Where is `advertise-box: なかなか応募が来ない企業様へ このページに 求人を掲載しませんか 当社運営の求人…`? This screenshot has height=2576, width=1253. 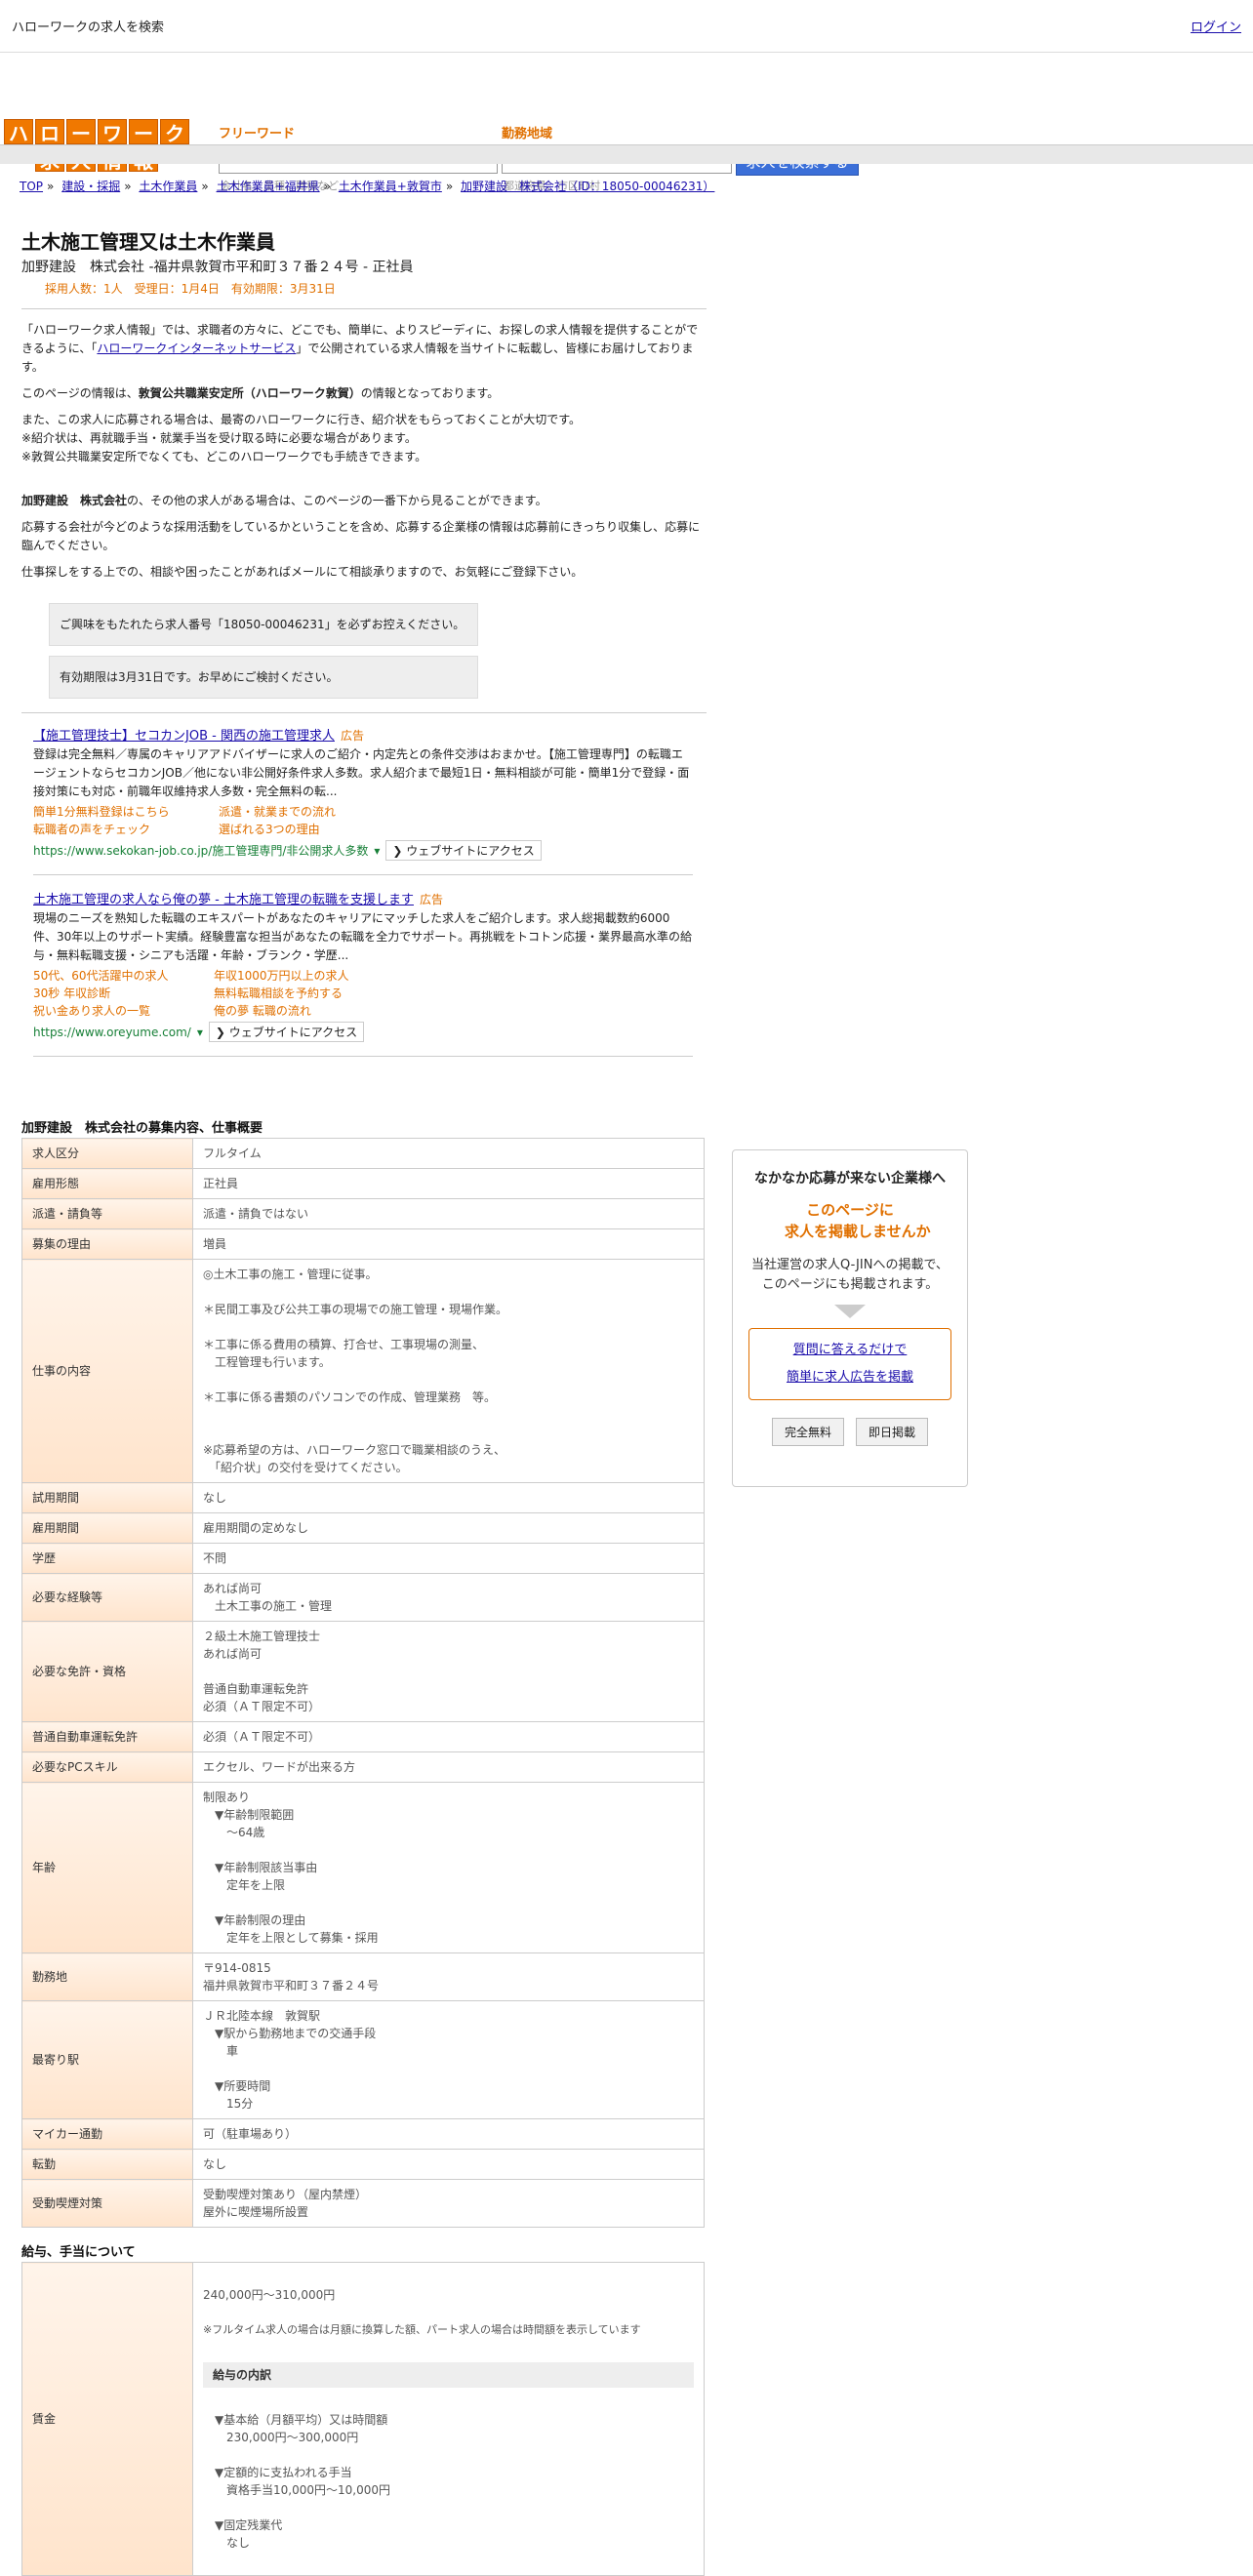 advertise-box: なかなか応募が来ない企業様へ このページに 求人を掲載しませんか 当社運営の求人… is located at coordinates (850, 1318).